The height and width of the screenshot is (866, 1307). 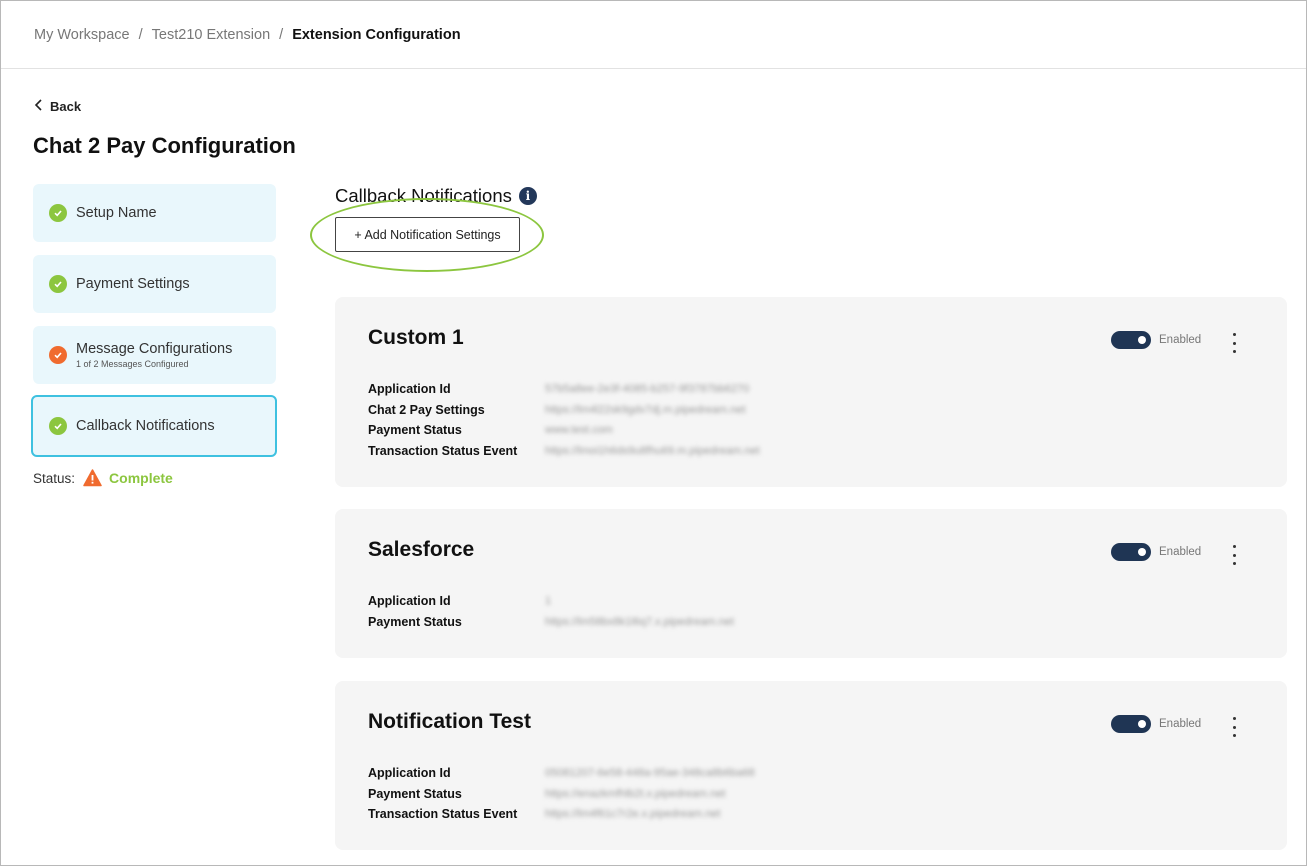 I want to click on card-title: Notification Test, so click(x=449, y=721).